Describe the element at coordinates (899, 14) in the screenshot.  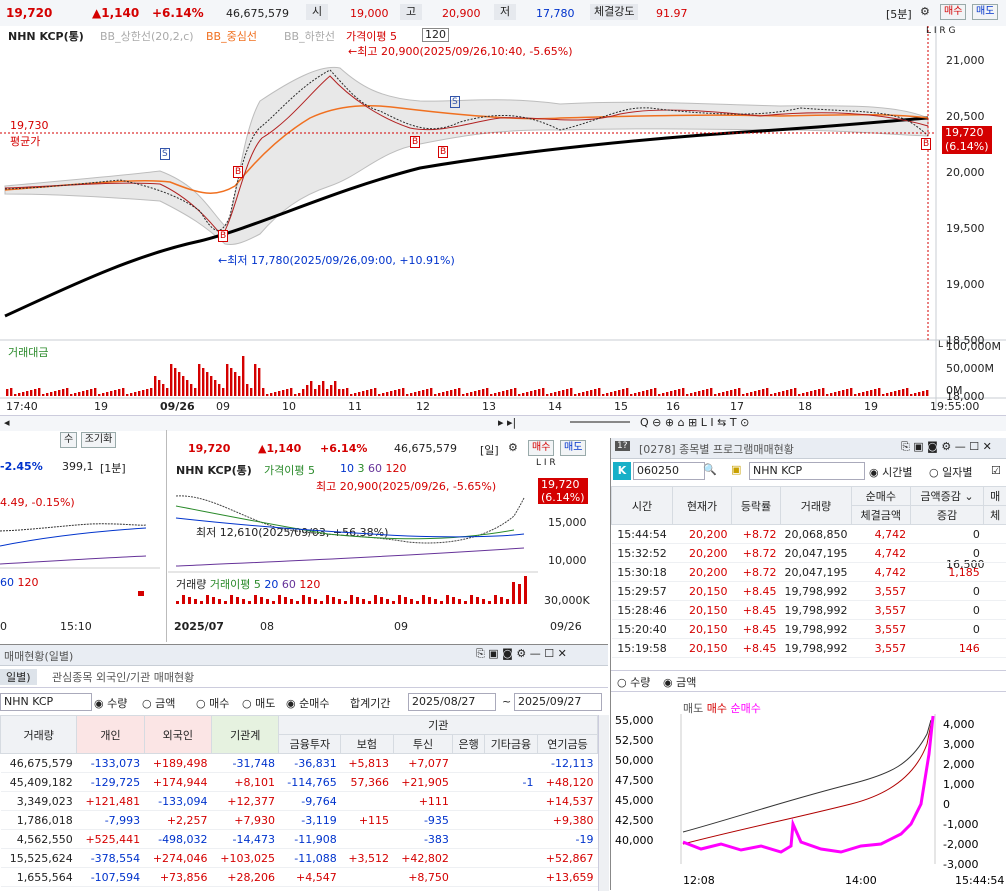
I see `interval-selector: [5분]` at that location.